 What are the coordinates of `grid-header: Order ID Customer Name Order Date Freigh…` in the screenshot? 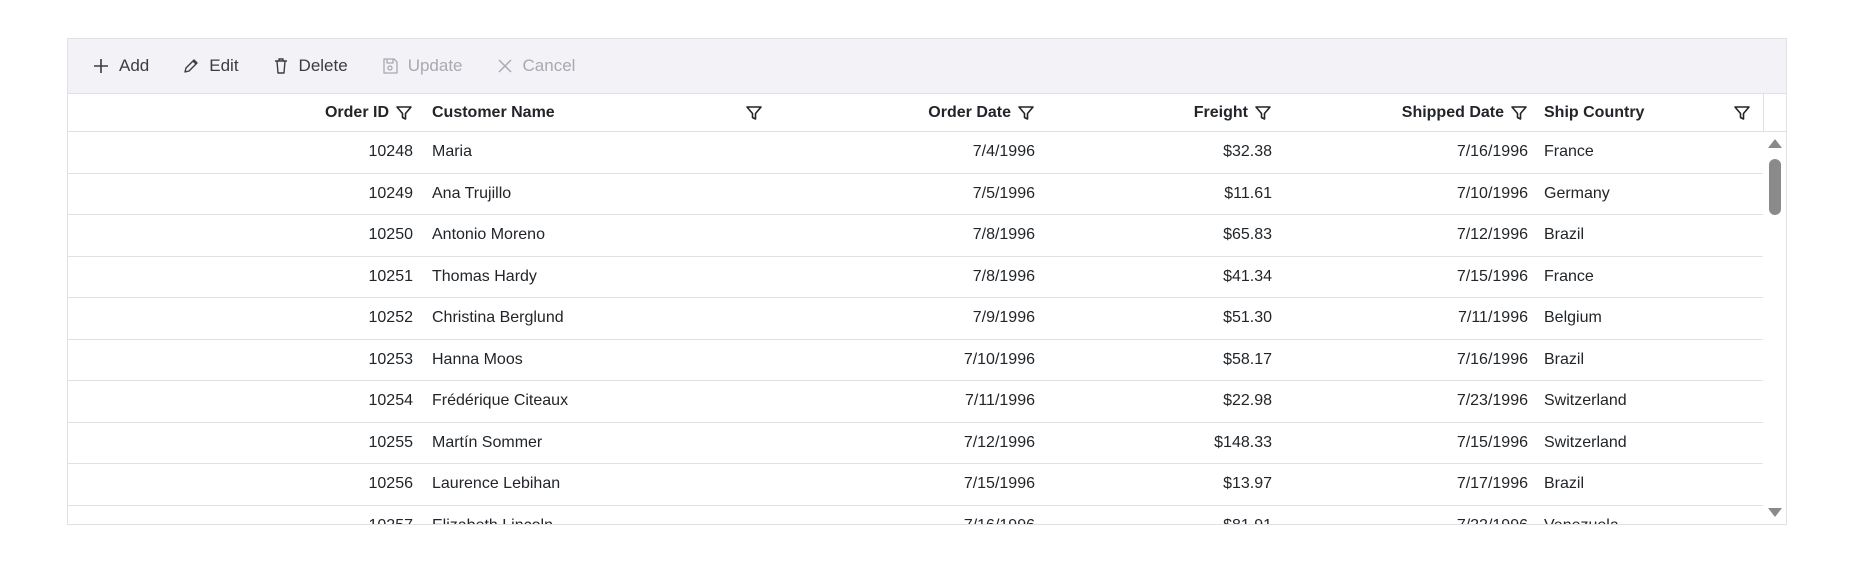 It's located at (927, 113).